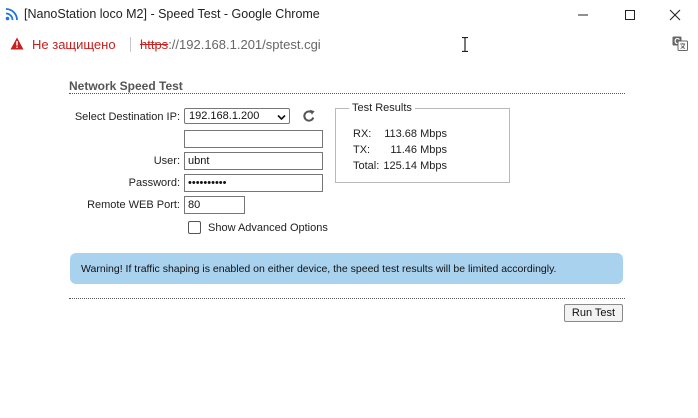 Image resolution: width=698 pixels, height=418 pixels. Describe the element at coordinates (17, 46) in the screenshot. I see `warning-triangle-icon` at that location.